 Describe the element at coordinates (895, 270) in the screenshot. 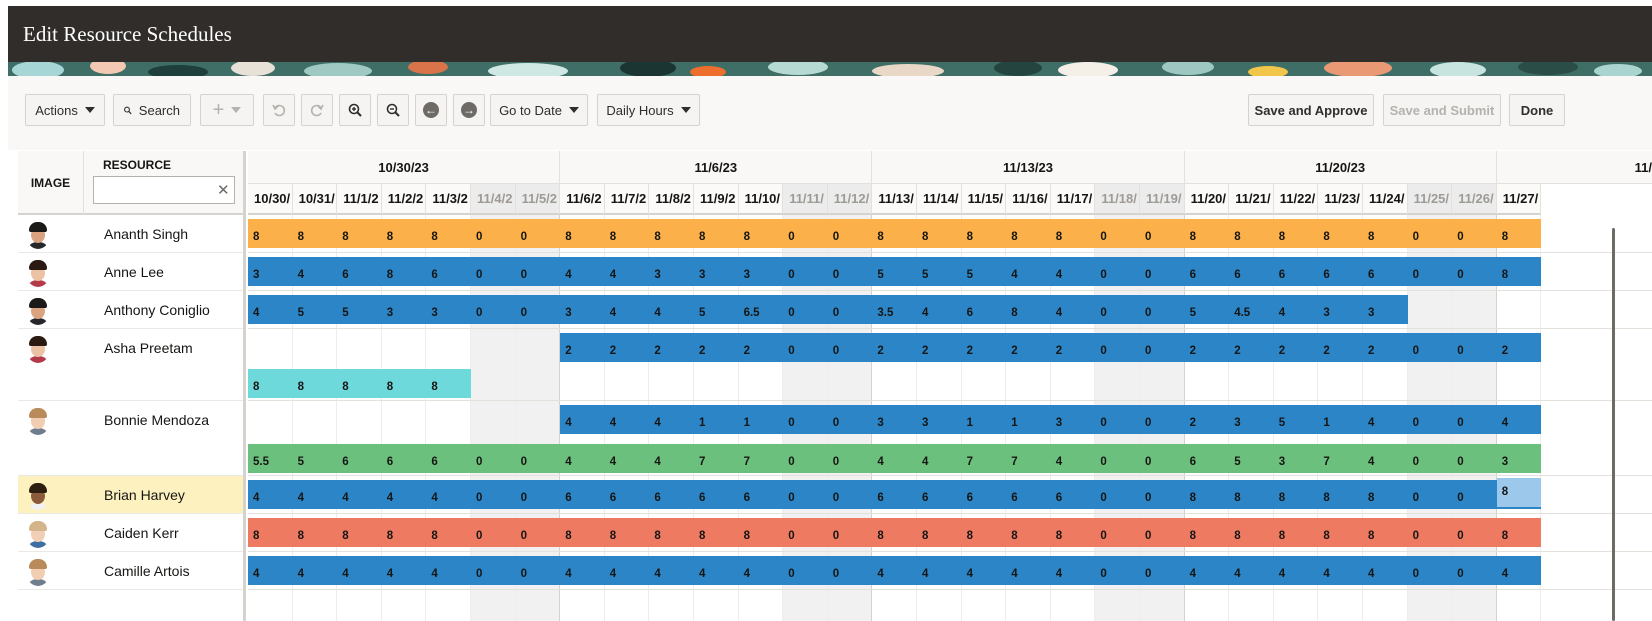

I see `assignment-bar: 34686004433300555440066666008` at that location.